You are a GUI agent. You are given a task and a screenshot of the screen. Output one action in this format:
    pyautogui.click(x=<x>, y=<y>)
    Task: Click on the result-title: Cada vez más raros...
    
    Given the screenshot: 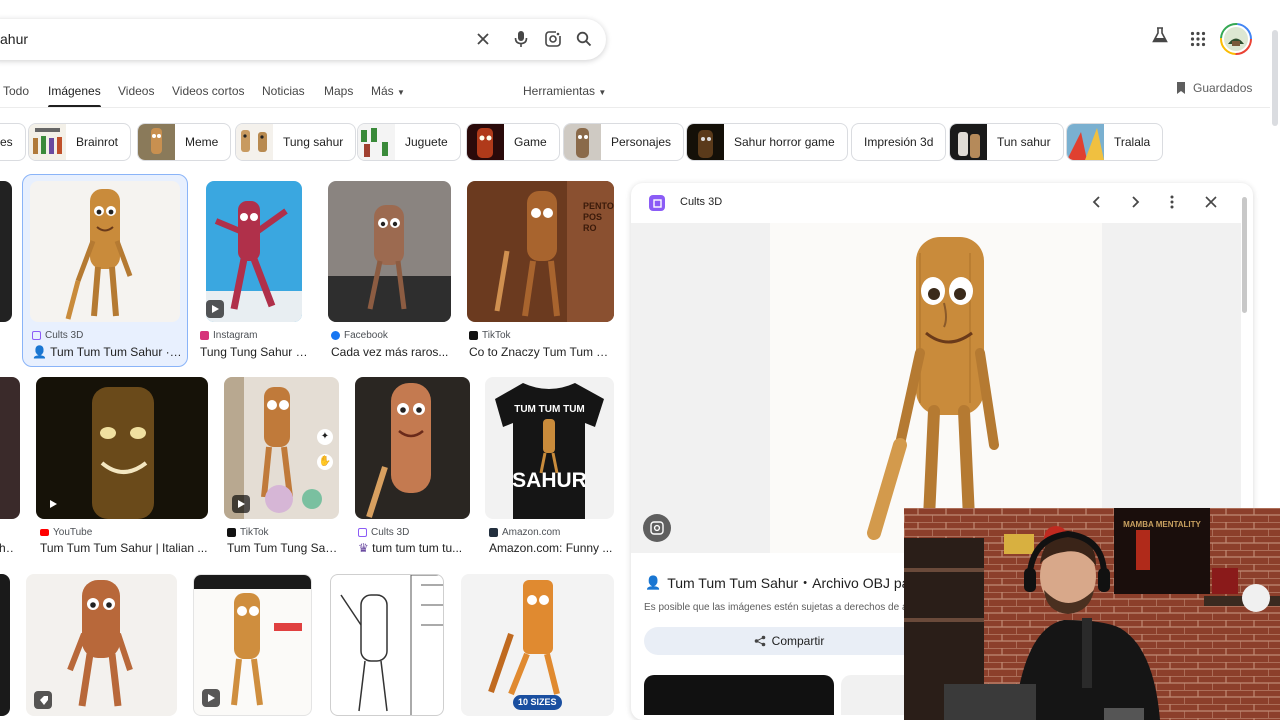 What is the action you would take?
    pyautogui.click(x=391, y=352)
    